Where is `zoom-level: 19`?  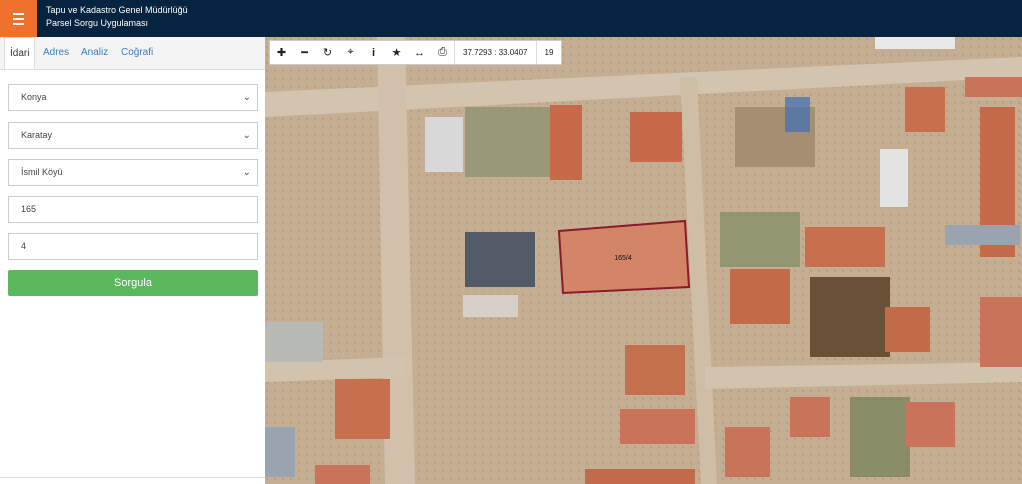 zoom-level: 19 is located at coordinates (548, 52).